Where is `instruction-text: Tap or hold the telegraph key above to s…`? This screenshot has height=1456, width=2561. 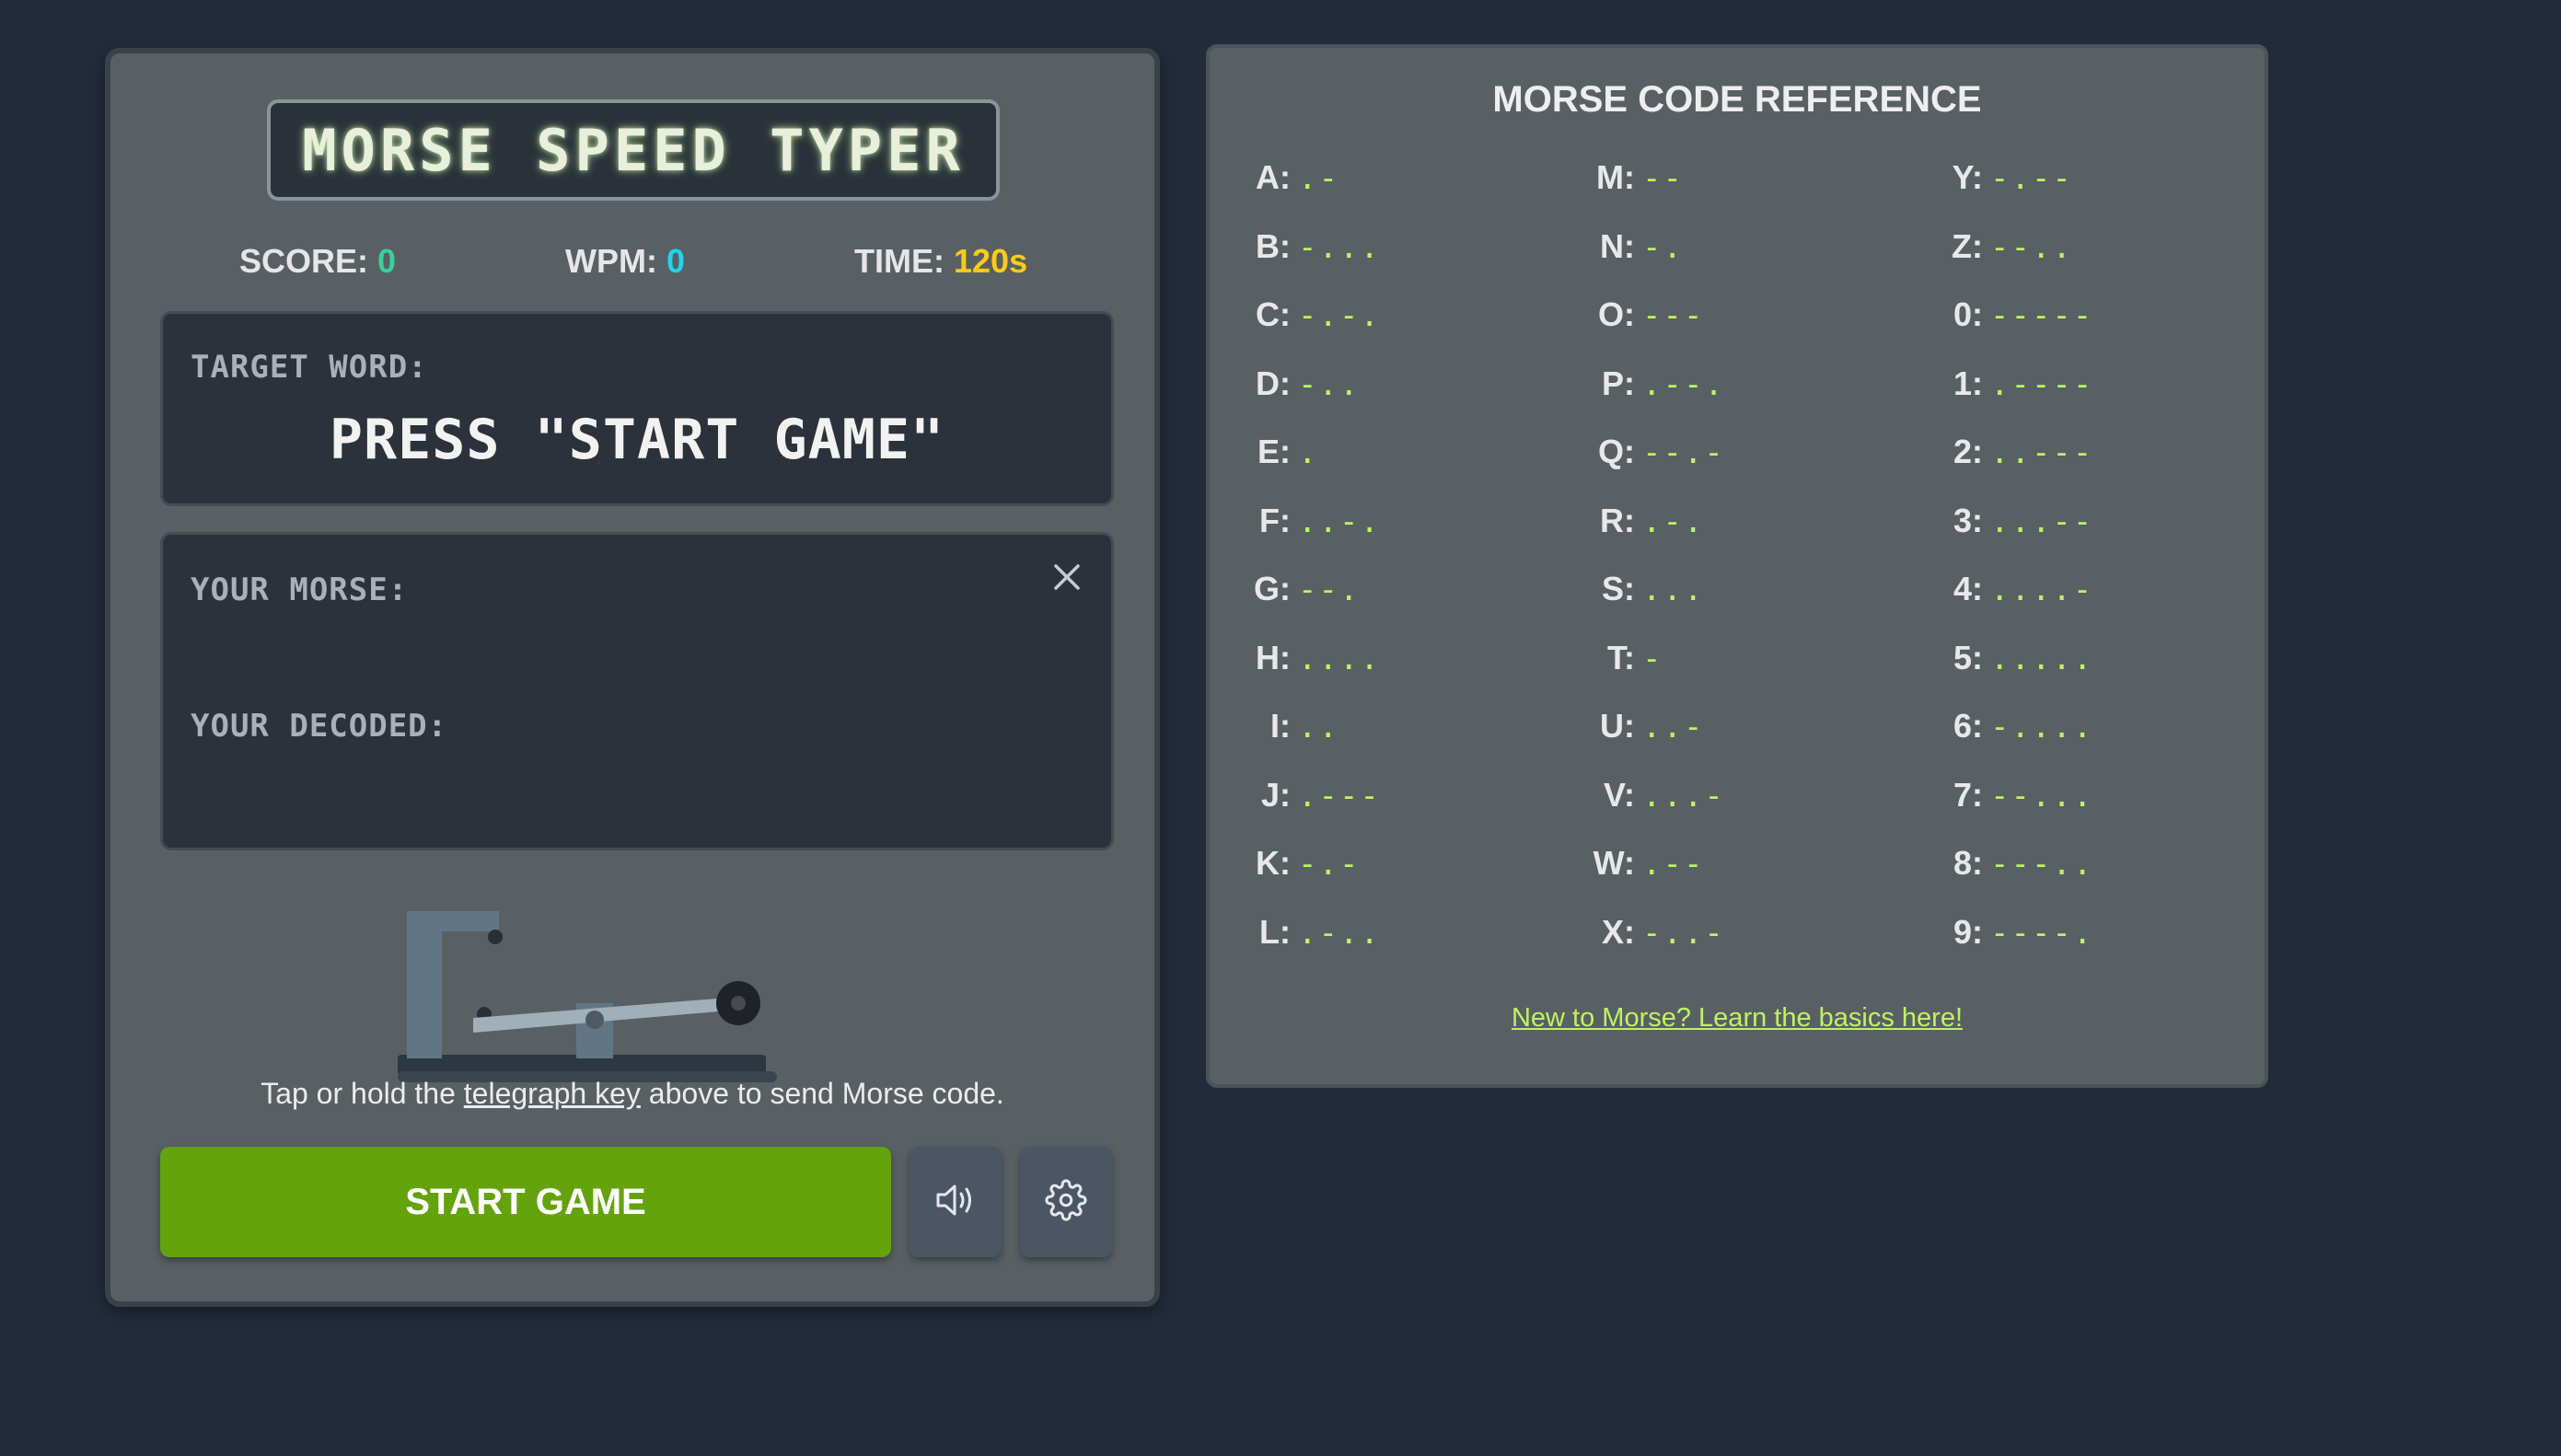 instruction-text: Tap or hold the telegraph key above to s… is located at coordinates (632, 1094).